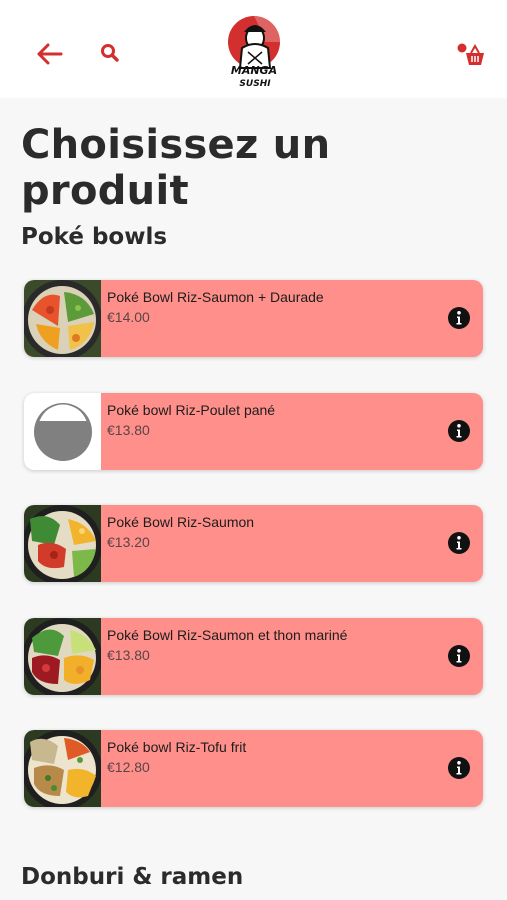 This screenshot has width=507, height=900. What do you see at coordinates (181, 522) in the screenshot?
I see `product-name: Poké Bowl Riz-Saumon` at bounding box center [181, 522].